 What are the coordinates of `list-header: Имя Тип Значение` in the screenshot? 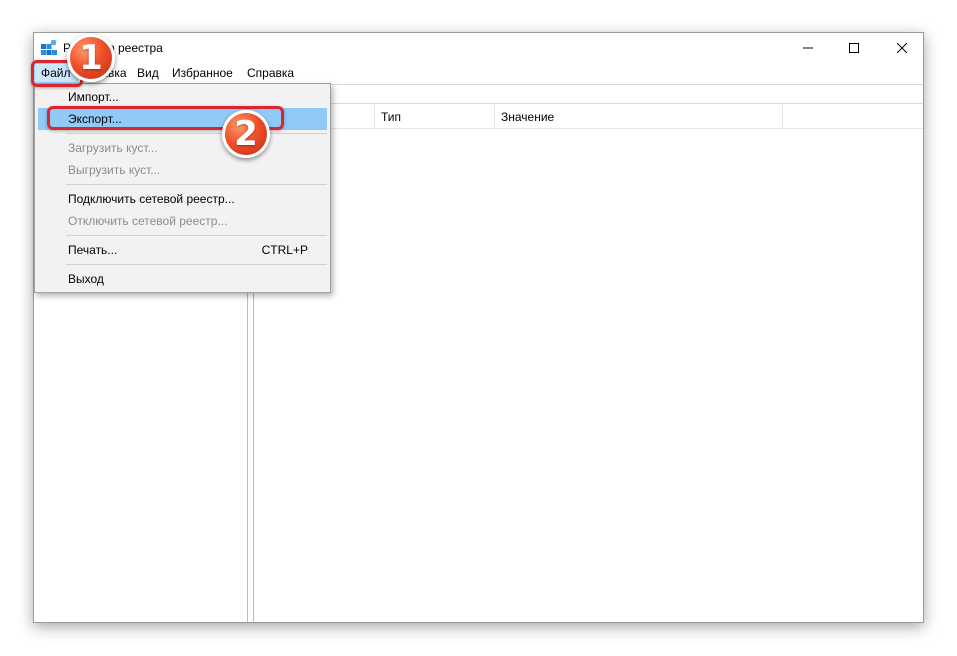 It's located at (589, 117).